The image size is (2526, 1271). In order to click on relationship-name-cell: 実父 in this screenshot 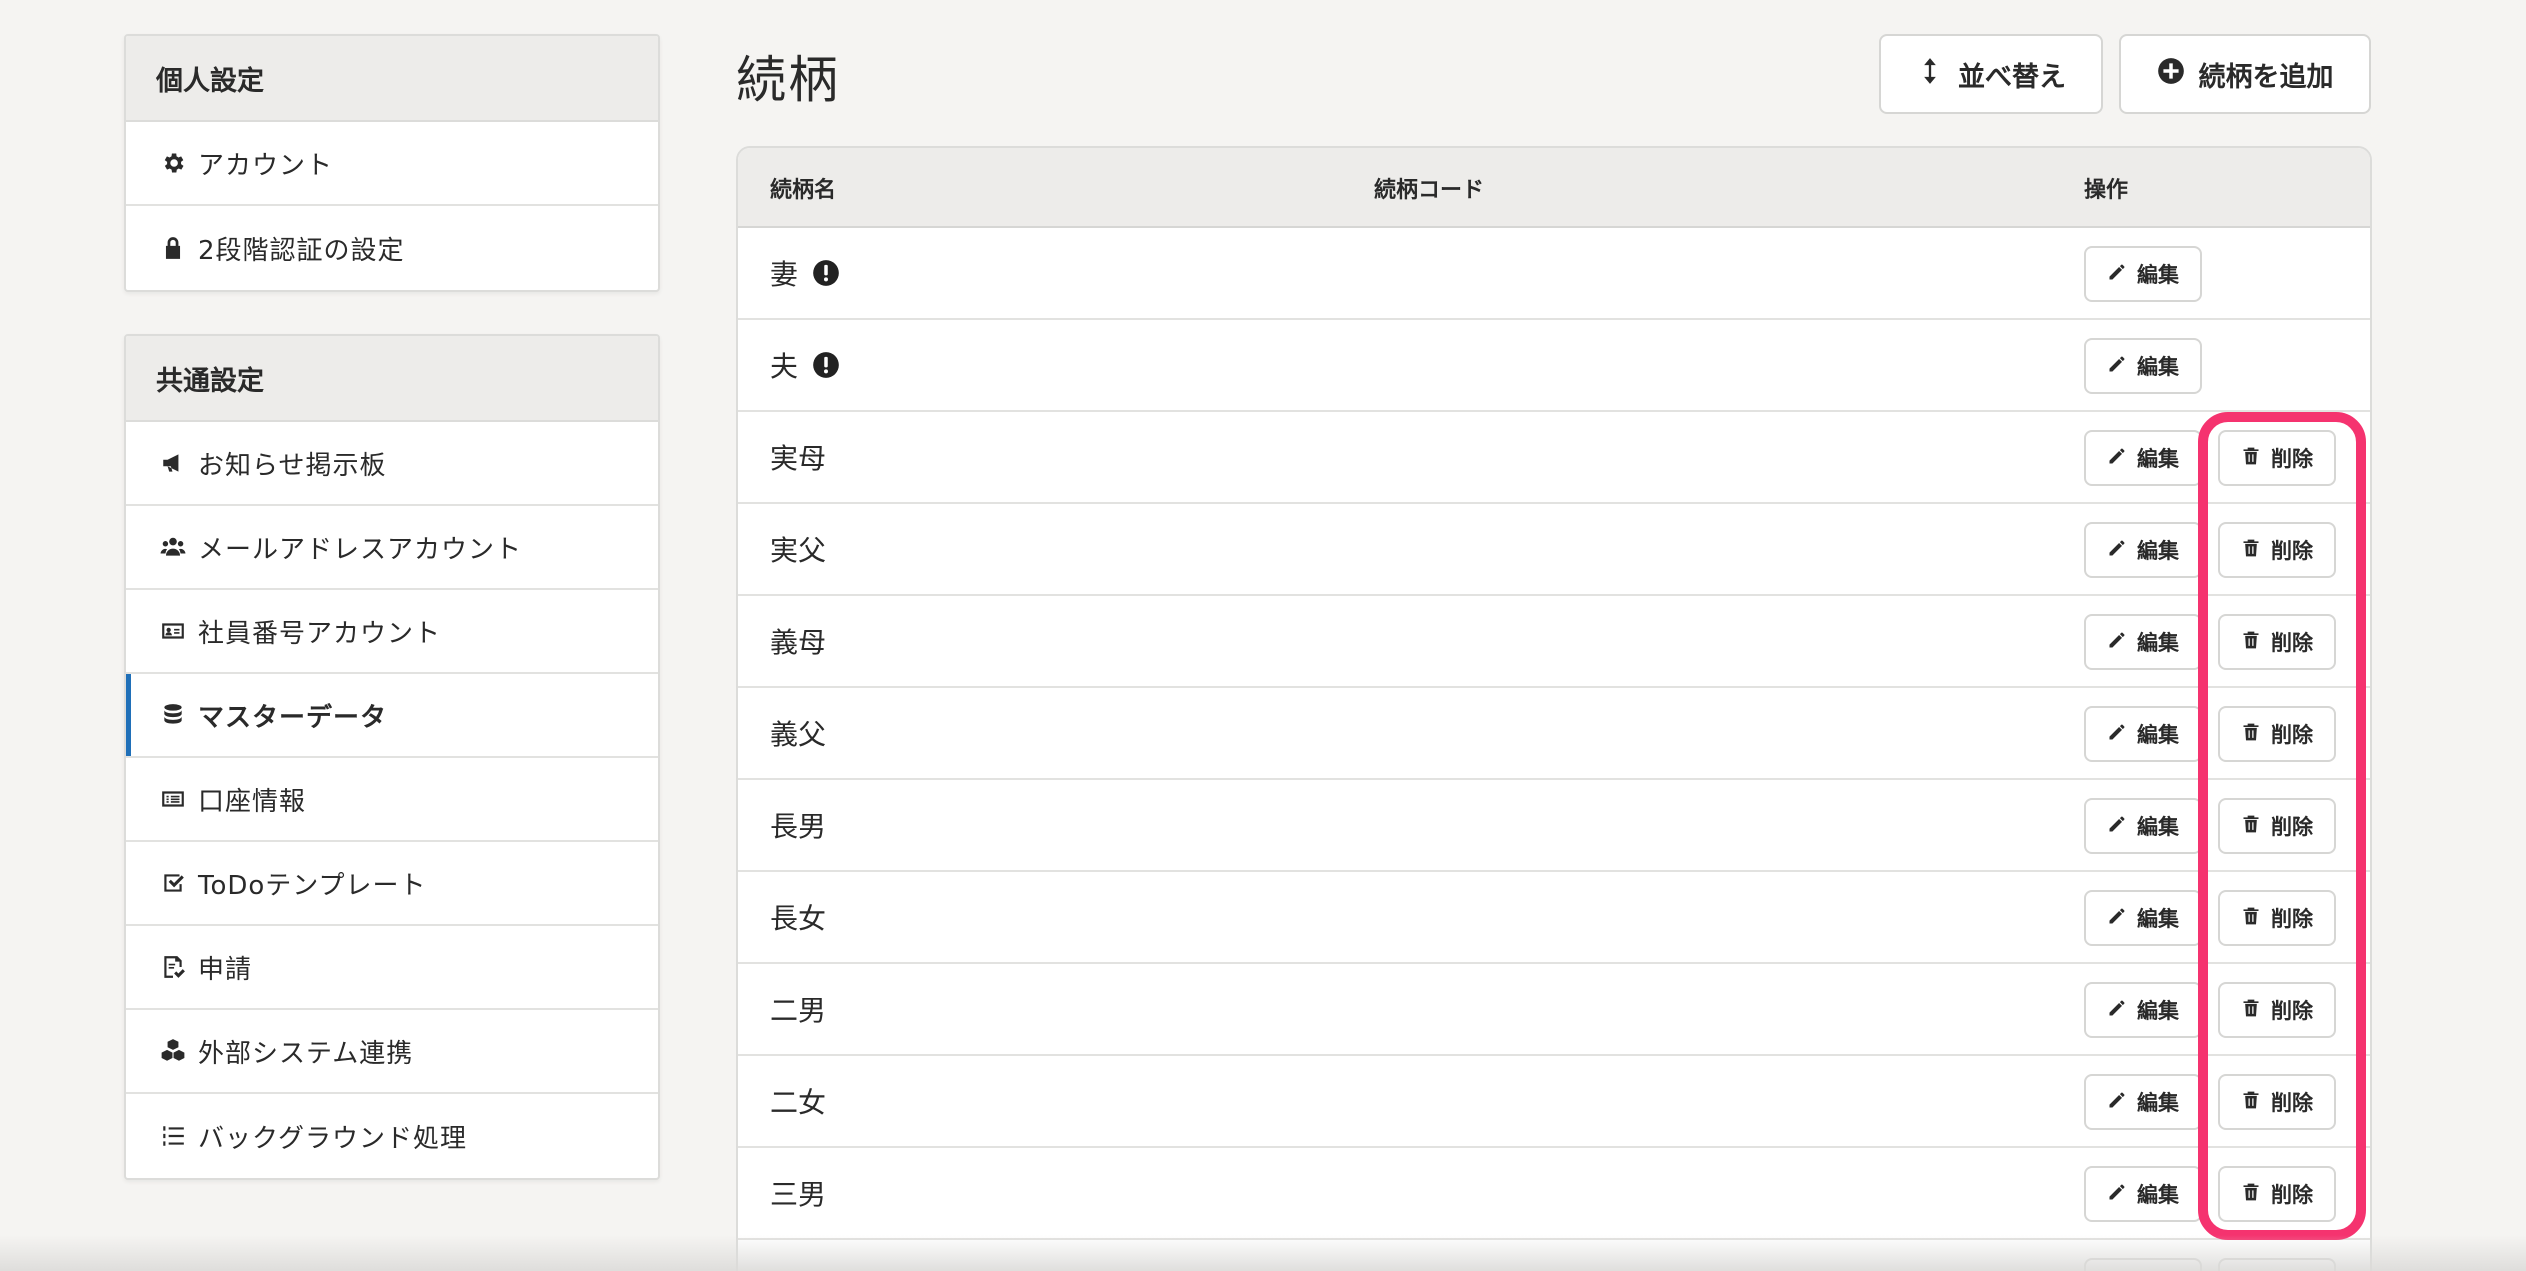, I will do `click(798, 549)`.